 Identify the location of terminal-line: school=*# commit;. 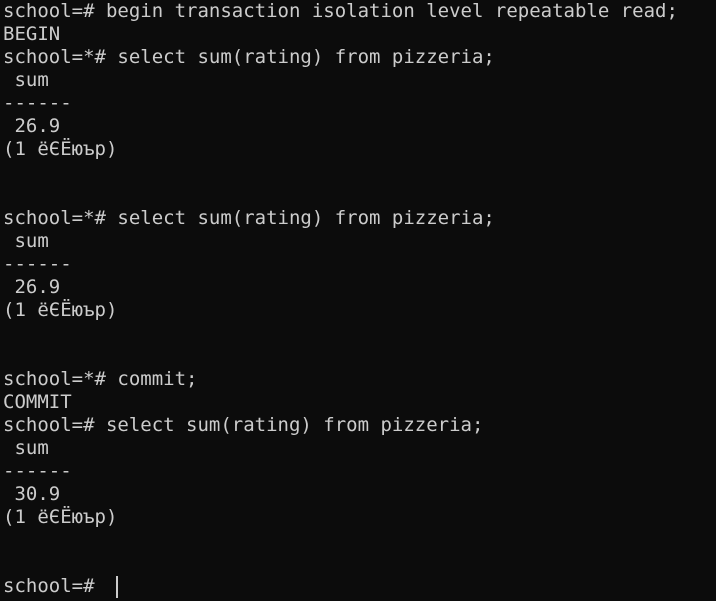
(100, 379).